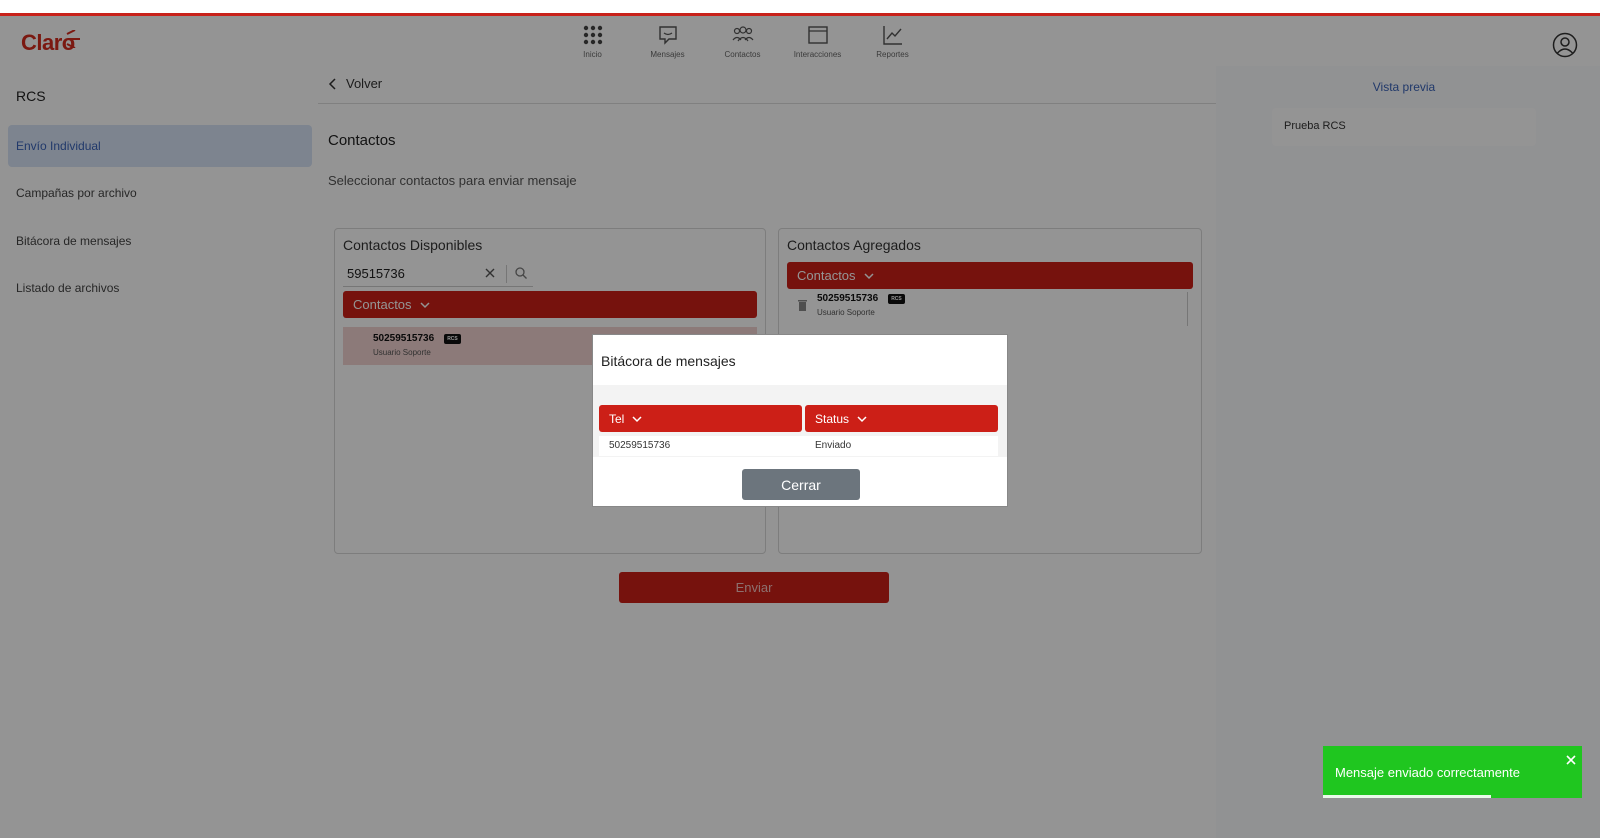 Image resolution: width=1600 pixels, height=838 pixels. Describe the element at coordinates (617, 418) in the screenshot. I see `column-label: Tel` at that location.